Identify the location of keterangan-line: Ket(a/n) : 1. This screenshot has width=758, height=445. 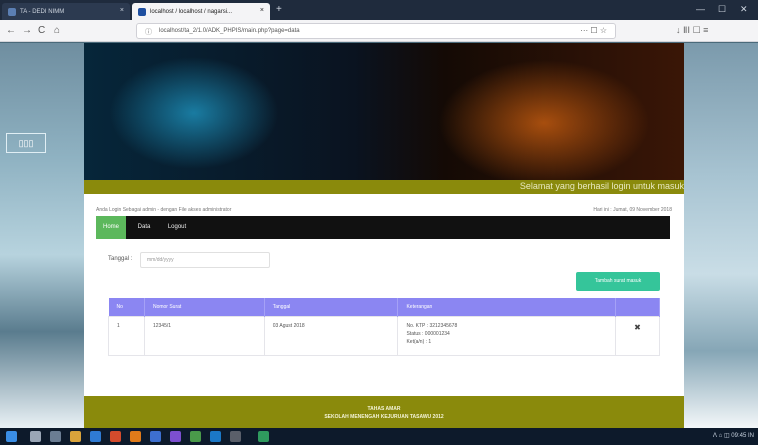
(419, 341).